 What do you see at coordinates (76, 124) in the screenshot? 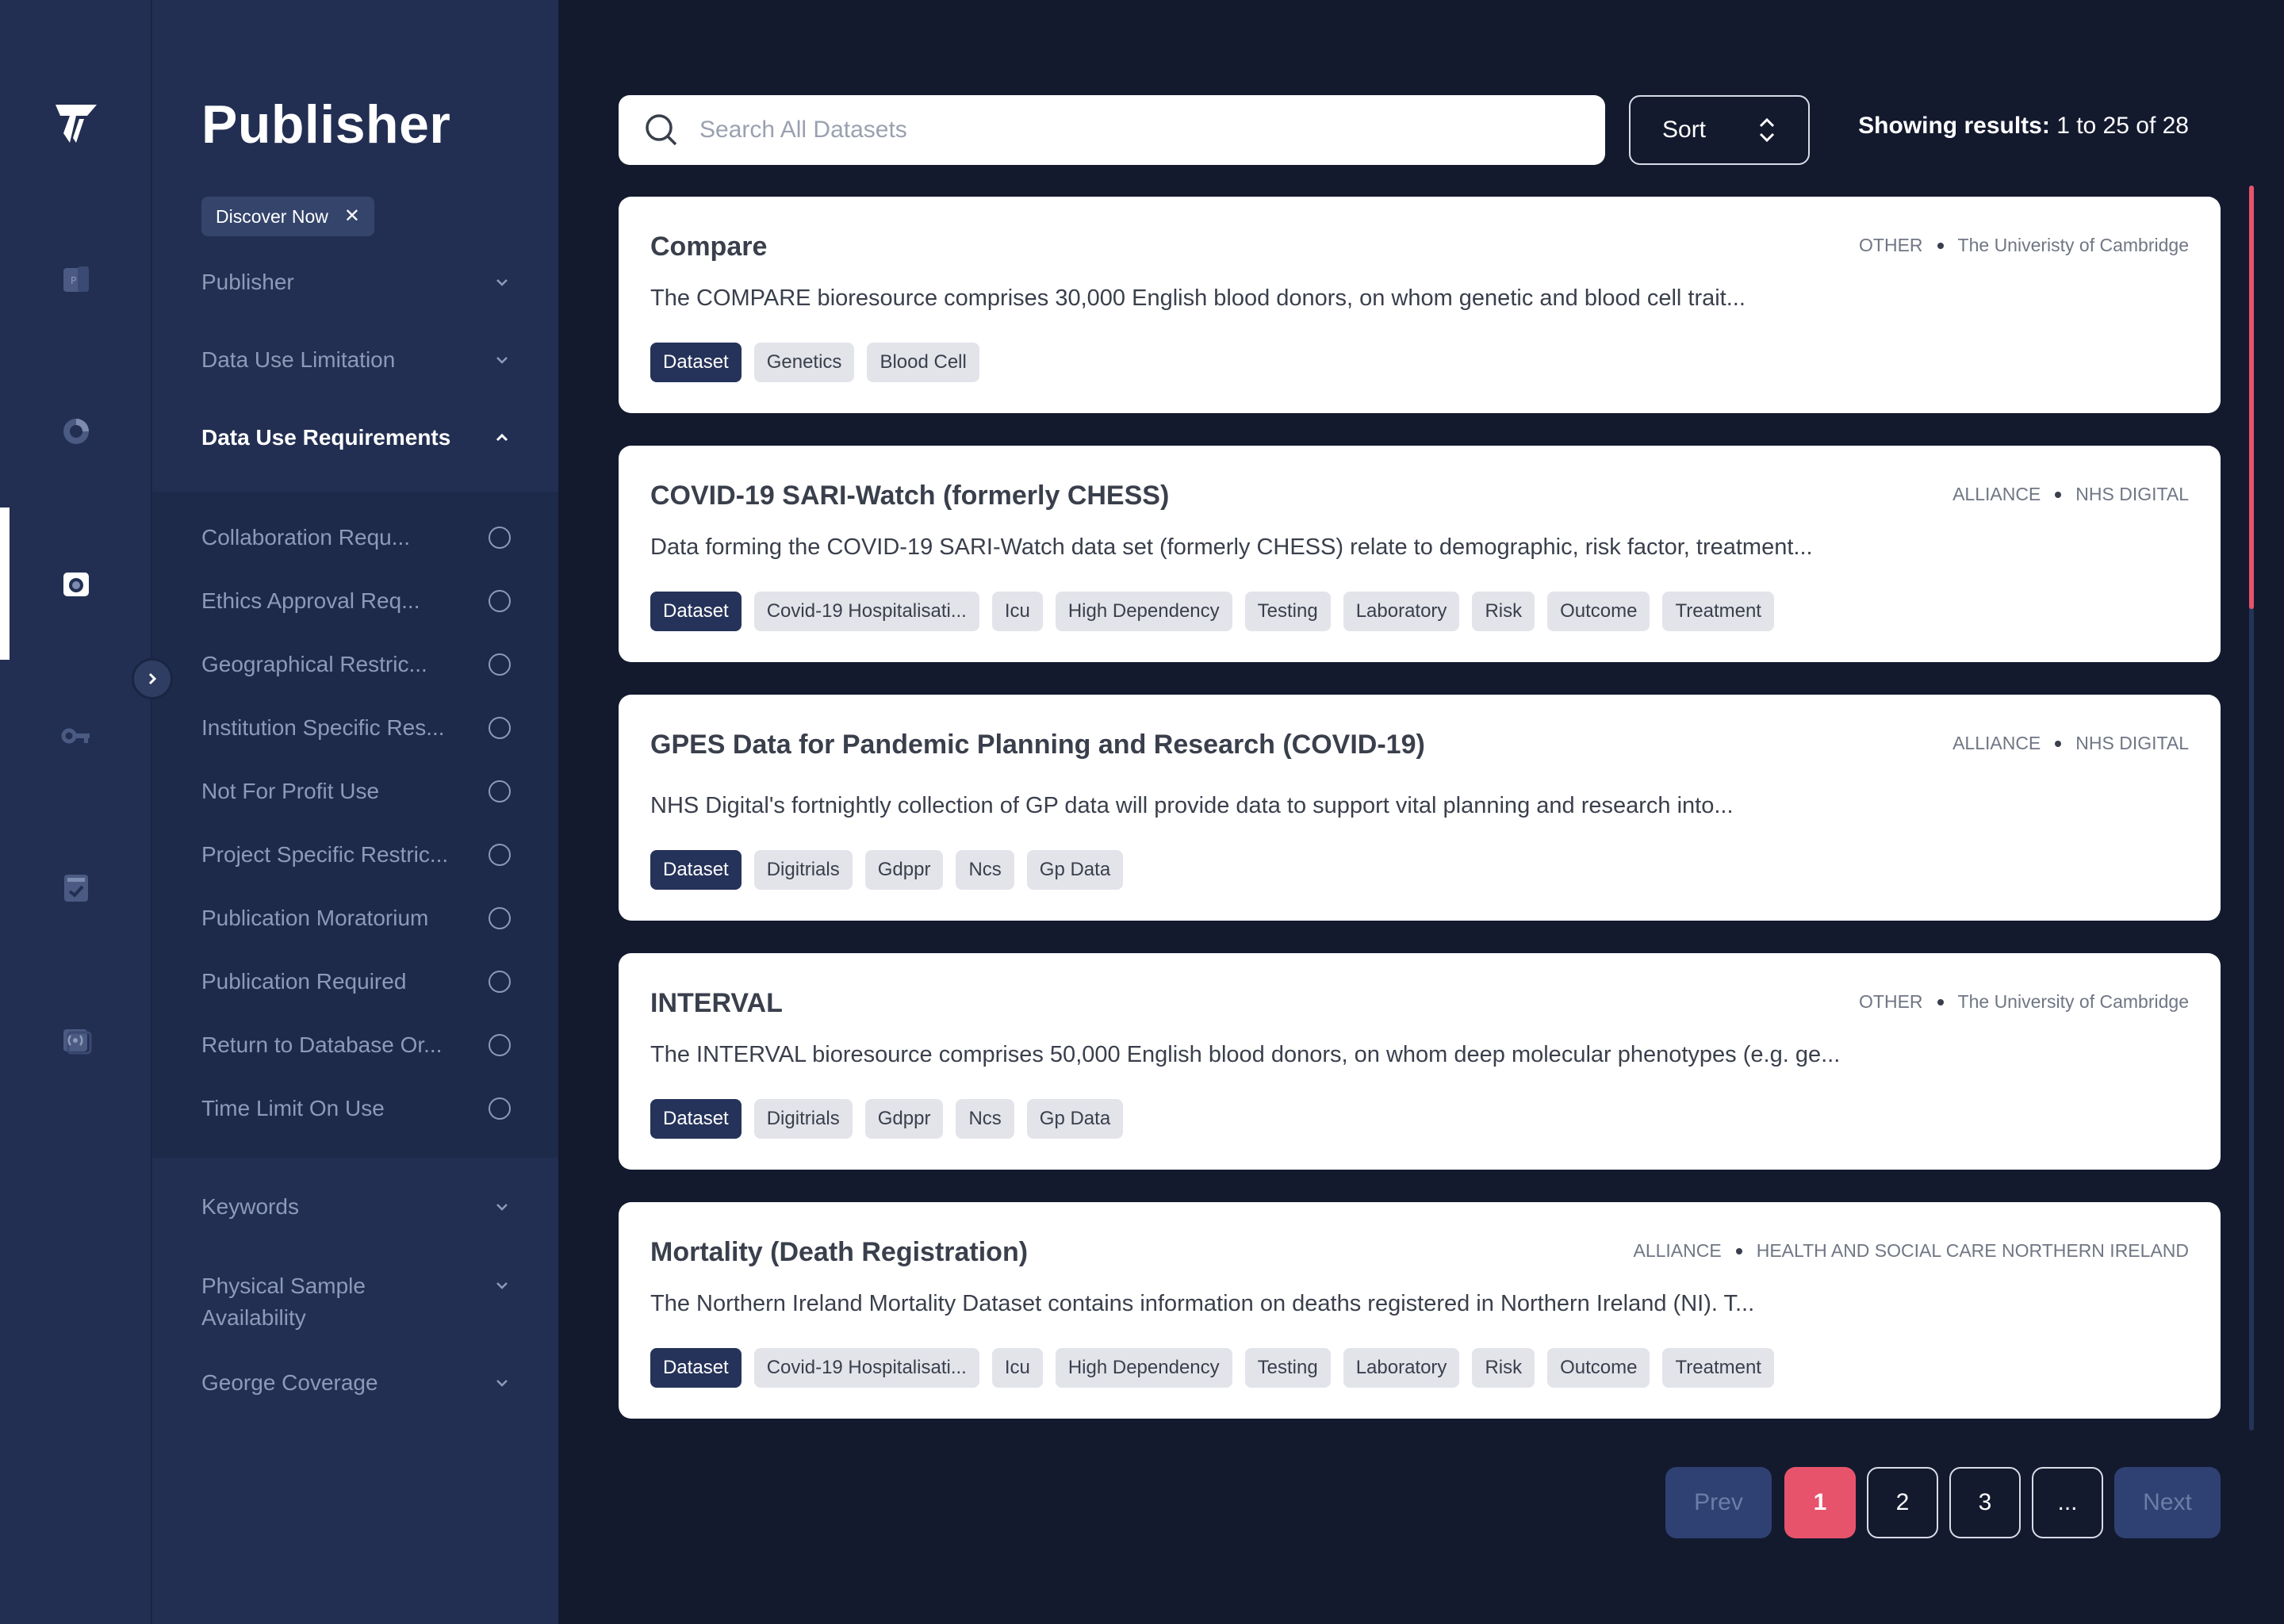
I see `logo-icon` at bounding box center [76, 124].